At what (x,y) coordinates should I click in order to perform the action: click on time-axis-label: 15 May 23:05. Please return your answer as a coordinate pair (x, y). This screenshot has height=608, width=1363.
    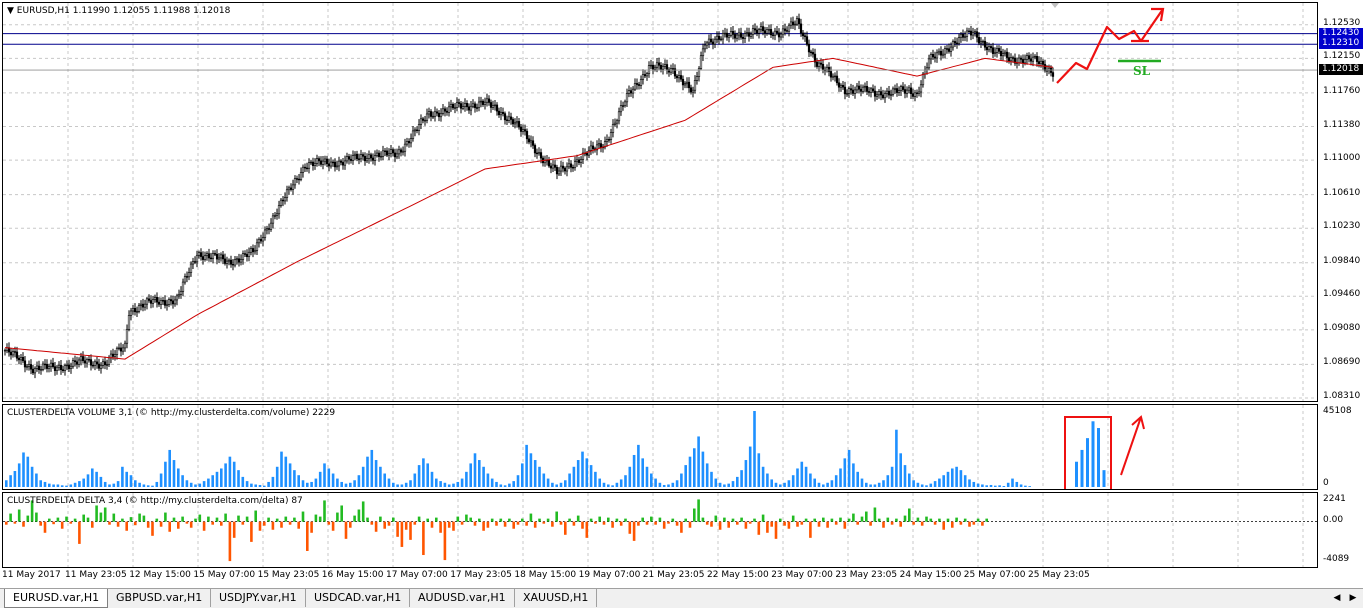
    Looking at the image, I should click on (288, 575).